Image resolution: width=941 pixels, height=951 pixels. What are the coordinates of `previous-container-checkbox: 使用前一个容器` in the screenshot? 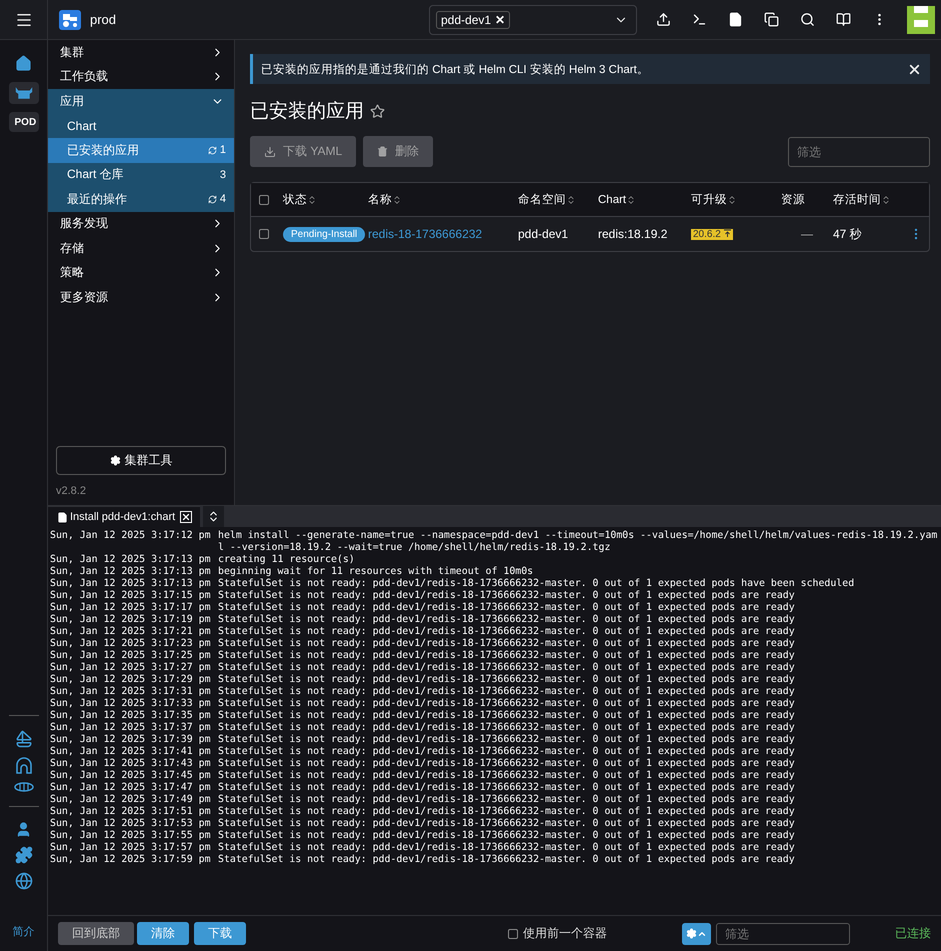 It's located at (557, 933).